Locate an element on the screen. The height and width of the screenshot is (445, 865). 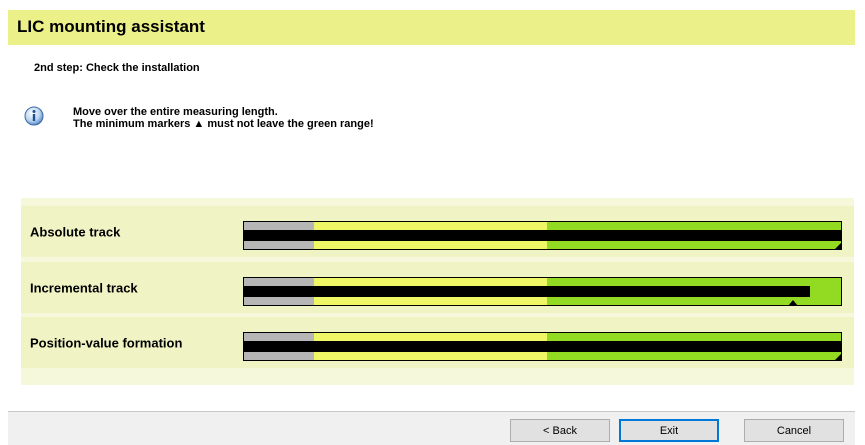
info-icon is located at coordinates (34, 116).